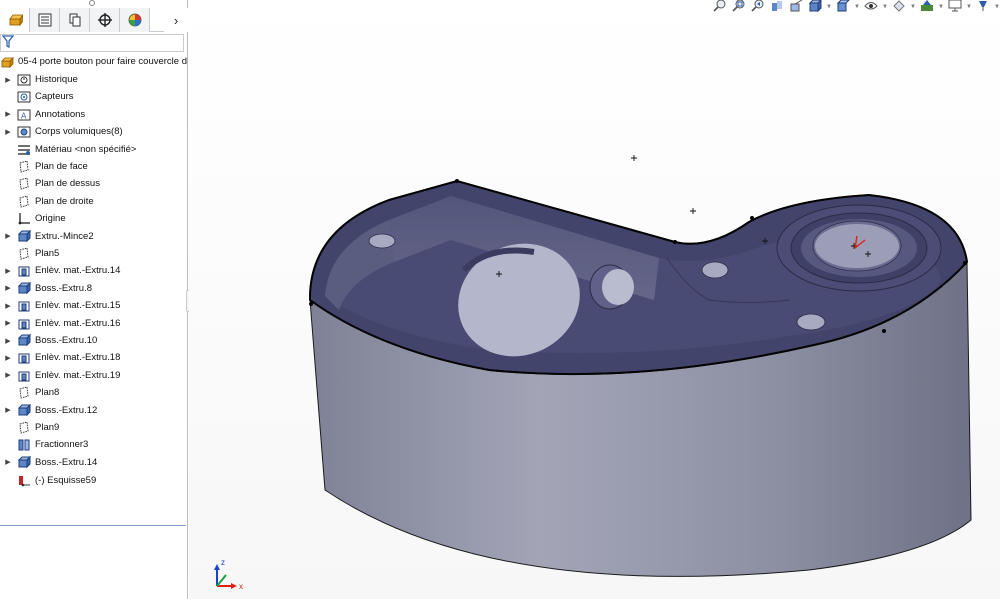  I want to click on tree-item-15: ▶ Boss.-Extru.10, so click(94, 340).